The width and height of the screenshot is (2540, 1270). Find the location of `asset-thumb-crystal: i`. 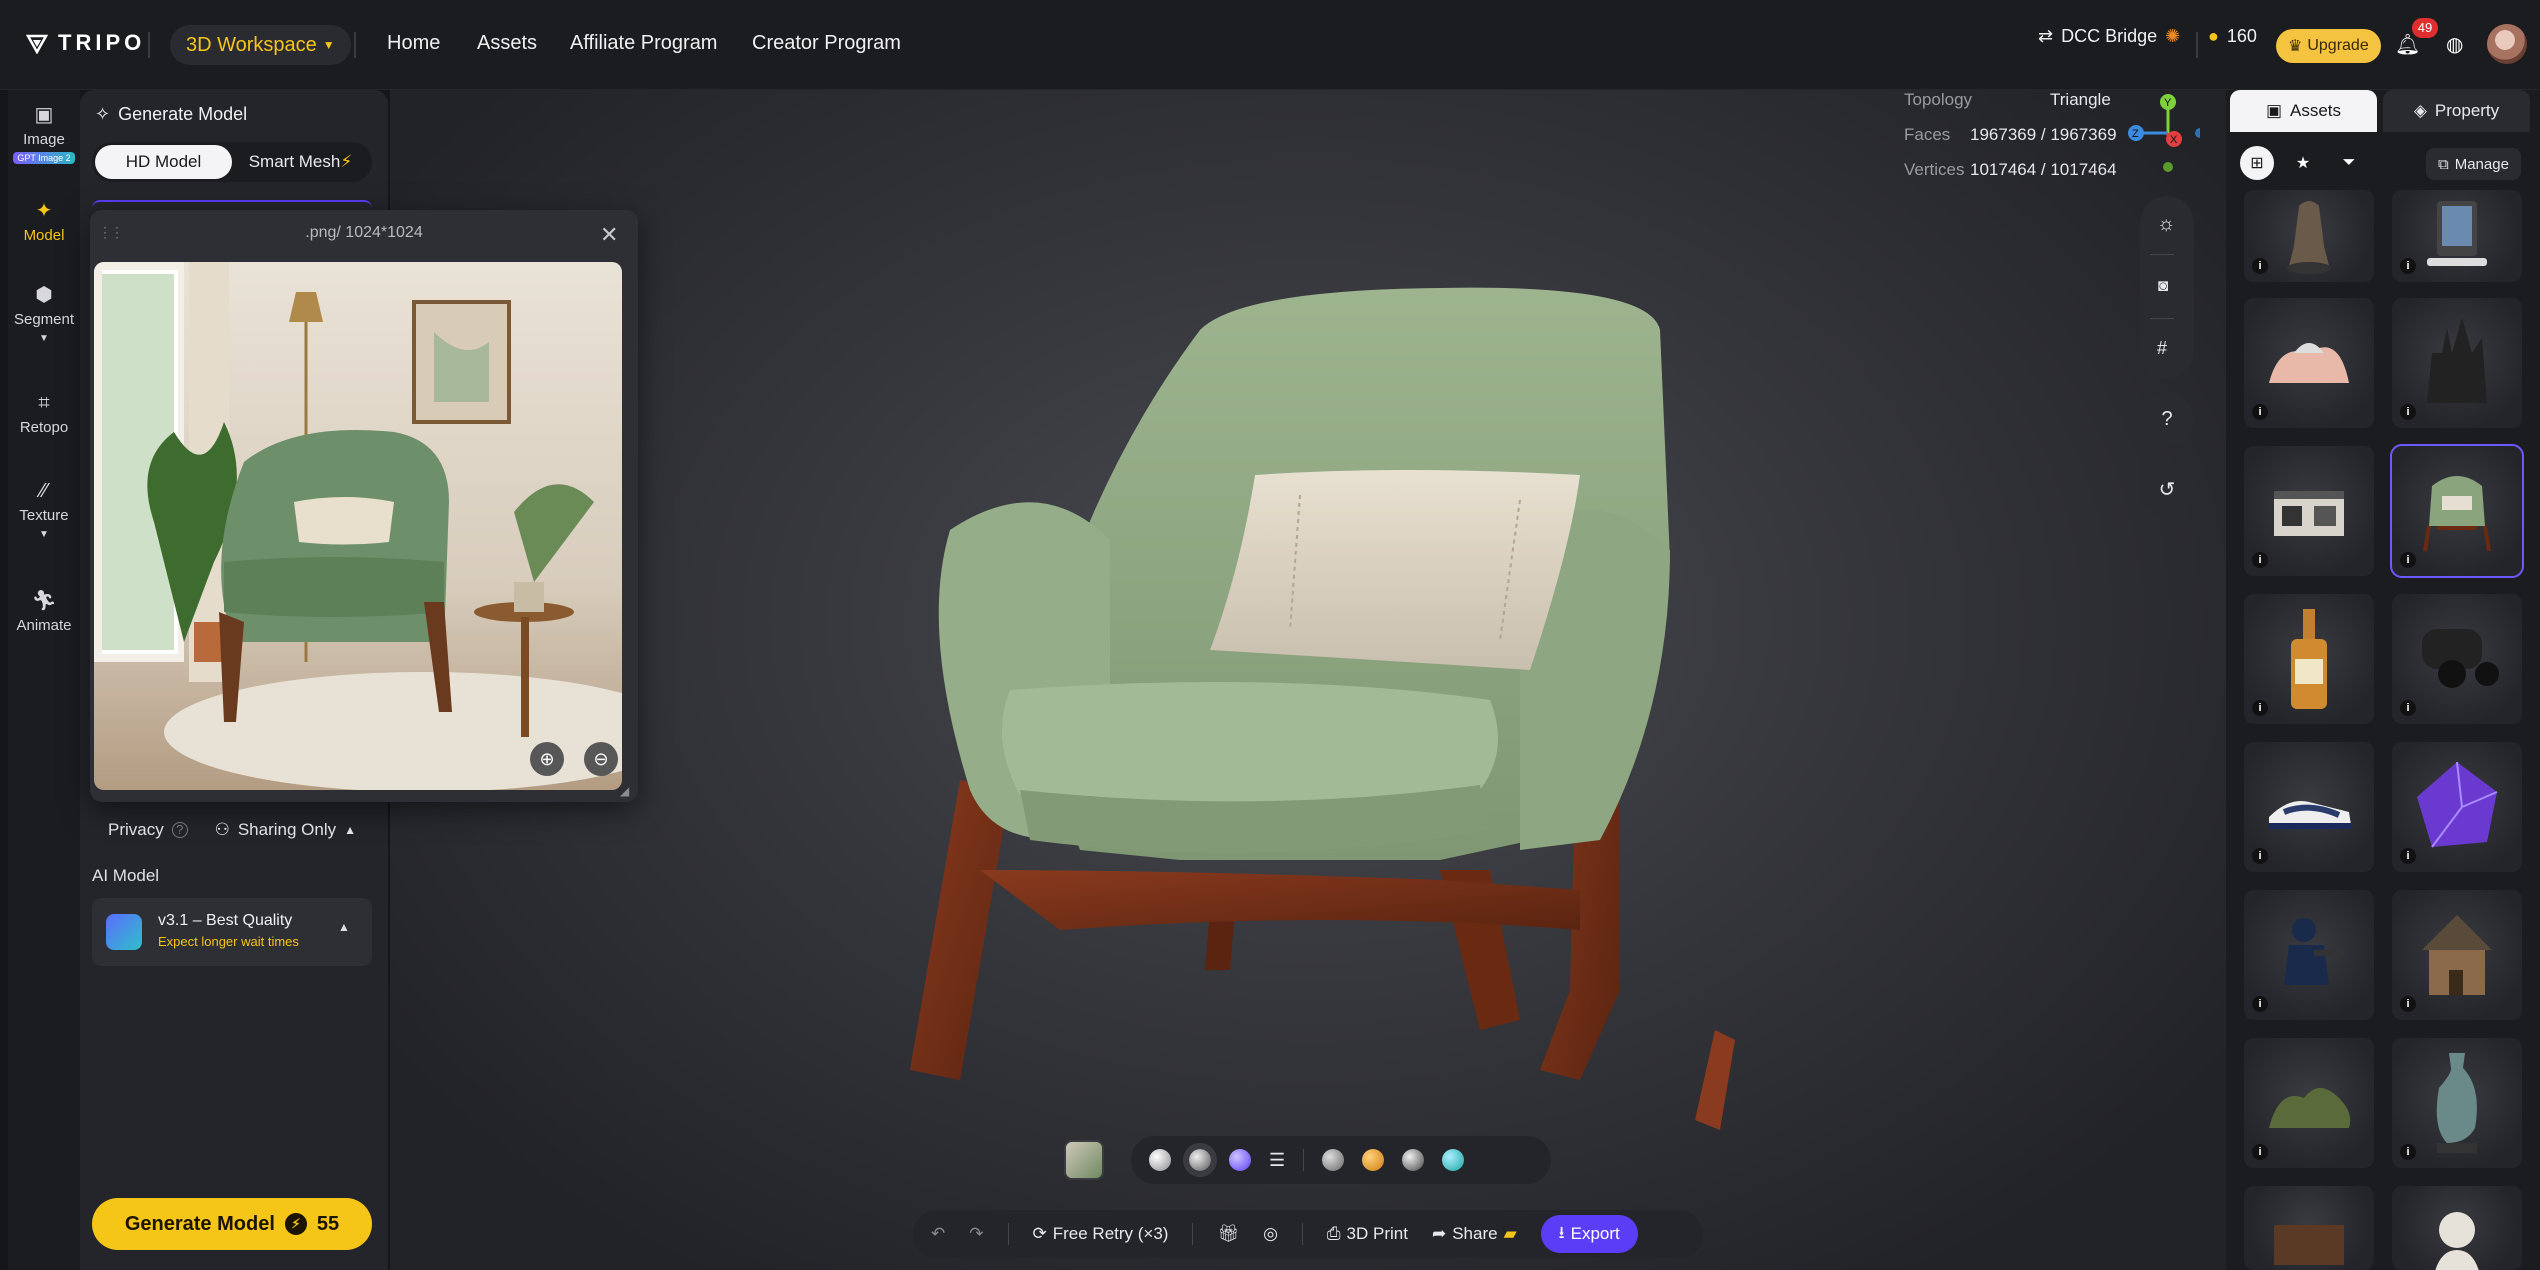

asset-thumb-crystal: i is located at coordinates (2457, 807).